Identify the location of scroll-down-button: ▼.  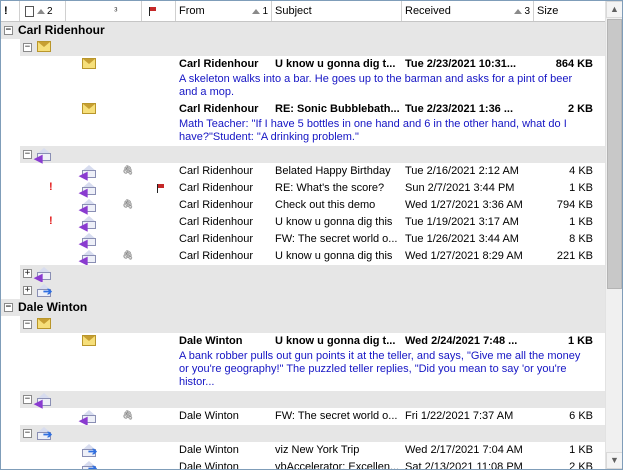
(614, 460).